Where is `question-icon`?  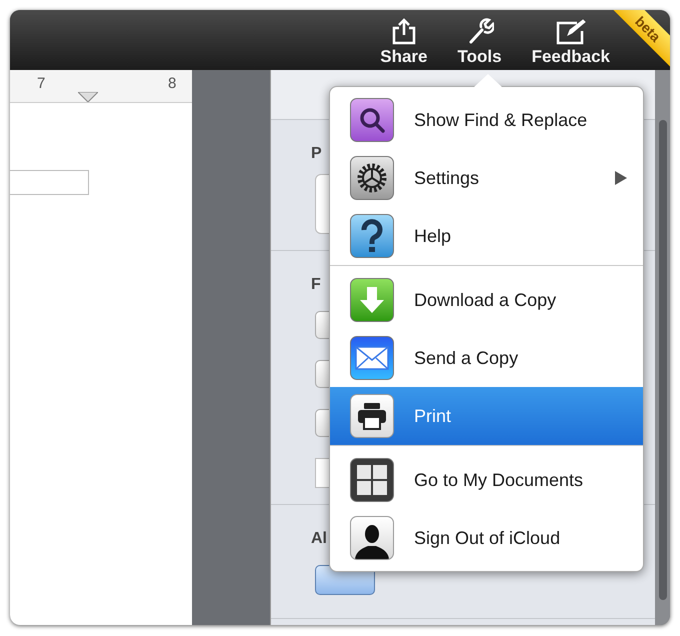 question-icon is located at coordinates (372, 236).